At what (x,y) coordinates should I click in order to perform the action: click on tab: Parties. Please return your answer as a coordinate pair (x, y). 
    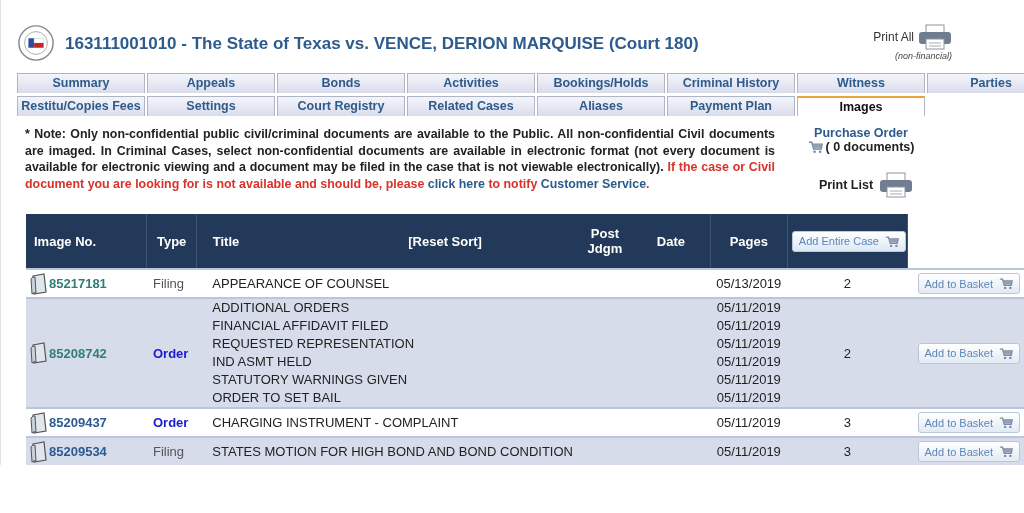
    Looking at the image, I should click on (975, 83).